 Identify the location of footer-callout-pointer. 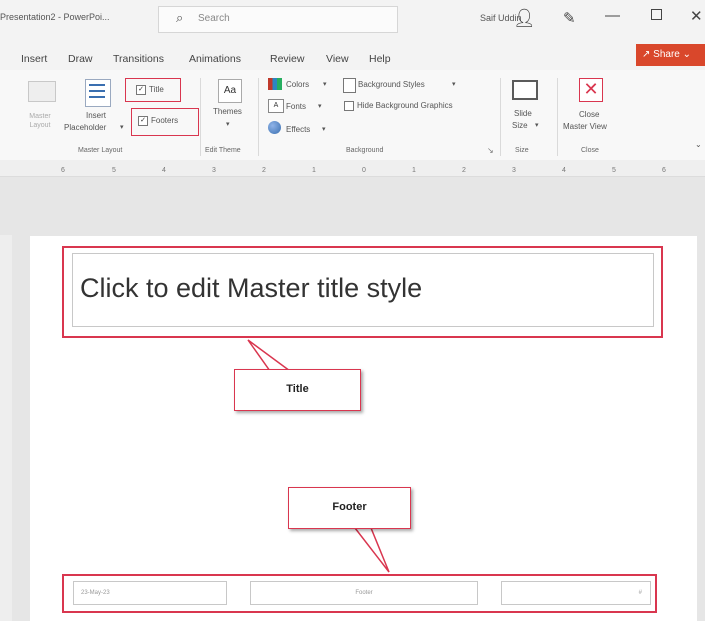
(371, 550).